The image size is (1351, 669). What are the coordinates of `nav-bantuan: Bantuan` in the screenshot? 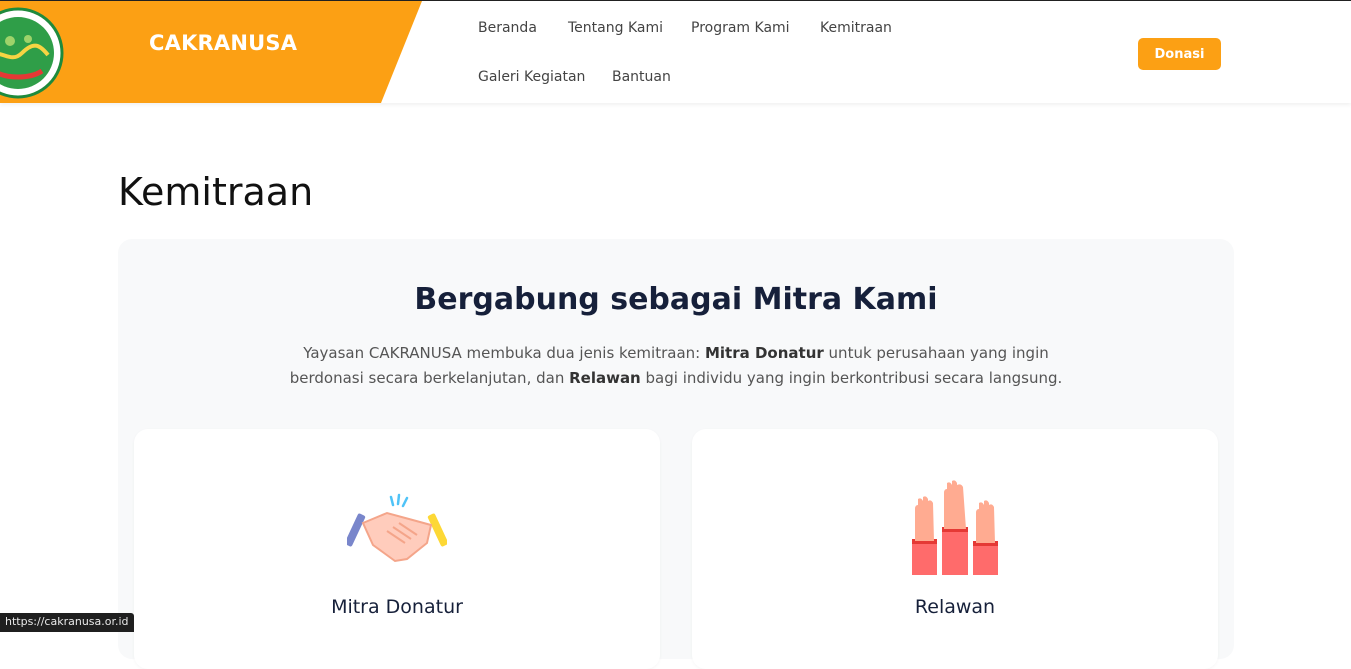 It's located at (641, 77).